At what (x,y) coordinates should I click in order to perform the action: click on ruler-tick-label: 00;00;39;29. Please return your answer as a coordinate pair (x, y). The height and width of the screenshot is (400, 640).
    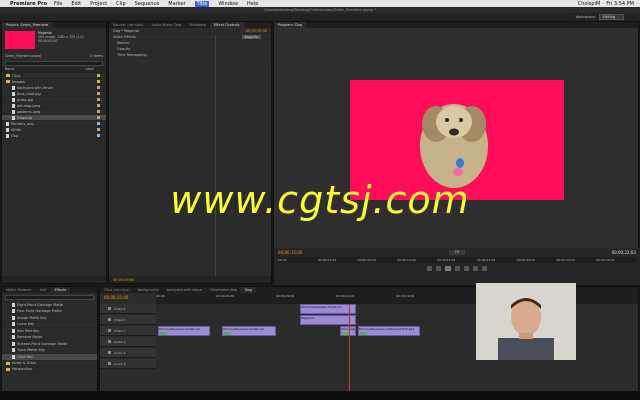
    Looking at the image, I should click on (605, 260).